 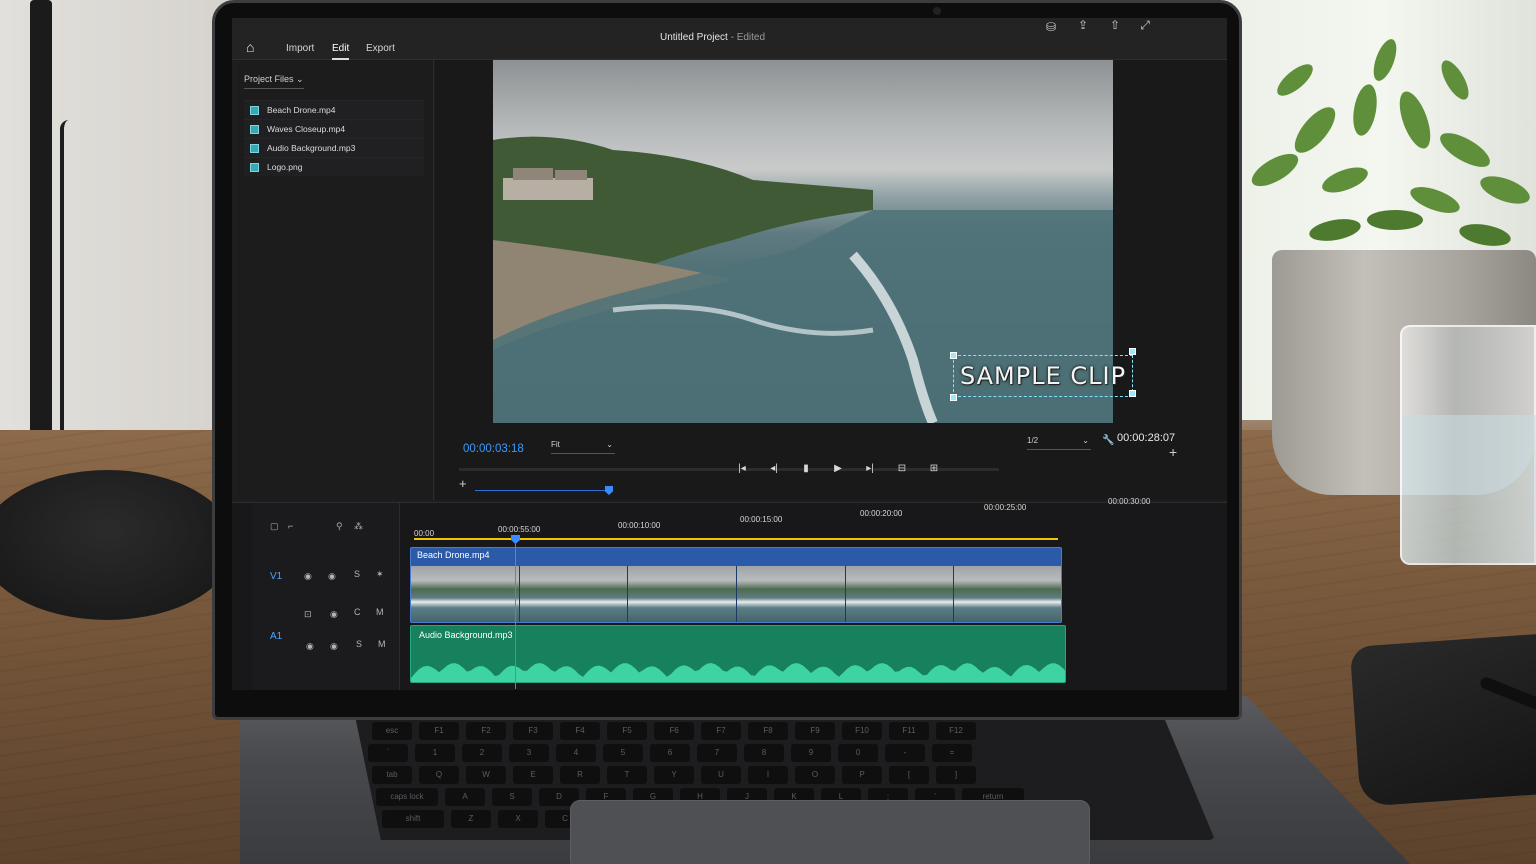 I want to click on trackpad, so click(x=830, y=832).